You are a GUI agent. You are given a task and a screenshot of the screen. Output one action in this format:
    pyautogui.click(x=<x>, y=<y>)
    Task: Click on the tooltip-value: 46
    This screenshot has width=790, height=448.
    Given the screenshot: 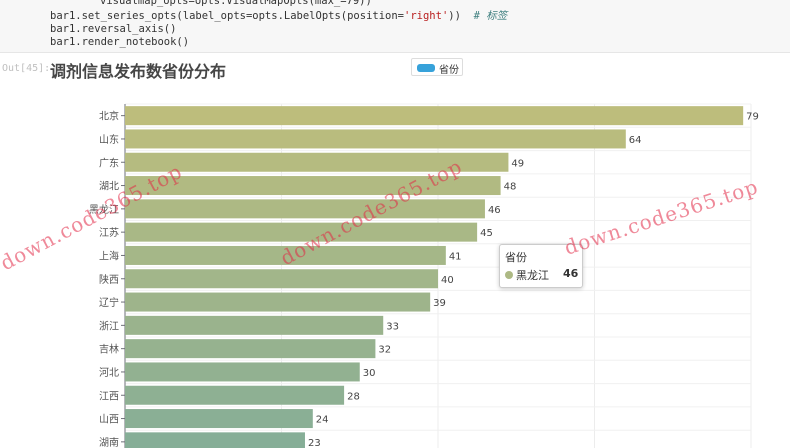 What is the action you would take?
    pyautogui.click(x=571, y=273)
    